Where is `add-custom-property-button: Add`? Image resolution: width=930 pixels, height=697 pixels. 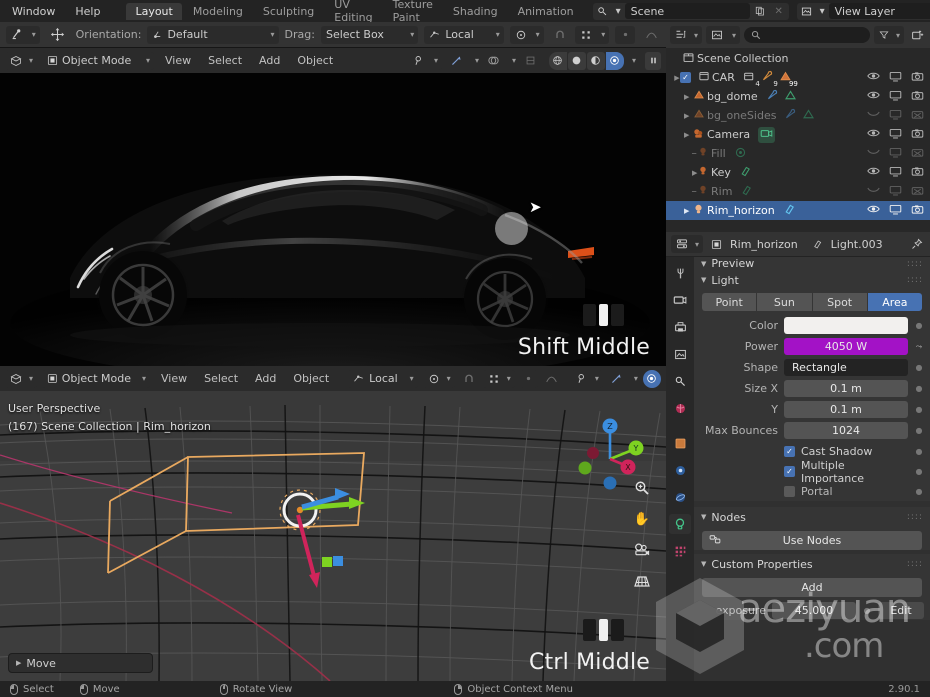
add-custom-property-button: Add is located at coordinates (812, 587).